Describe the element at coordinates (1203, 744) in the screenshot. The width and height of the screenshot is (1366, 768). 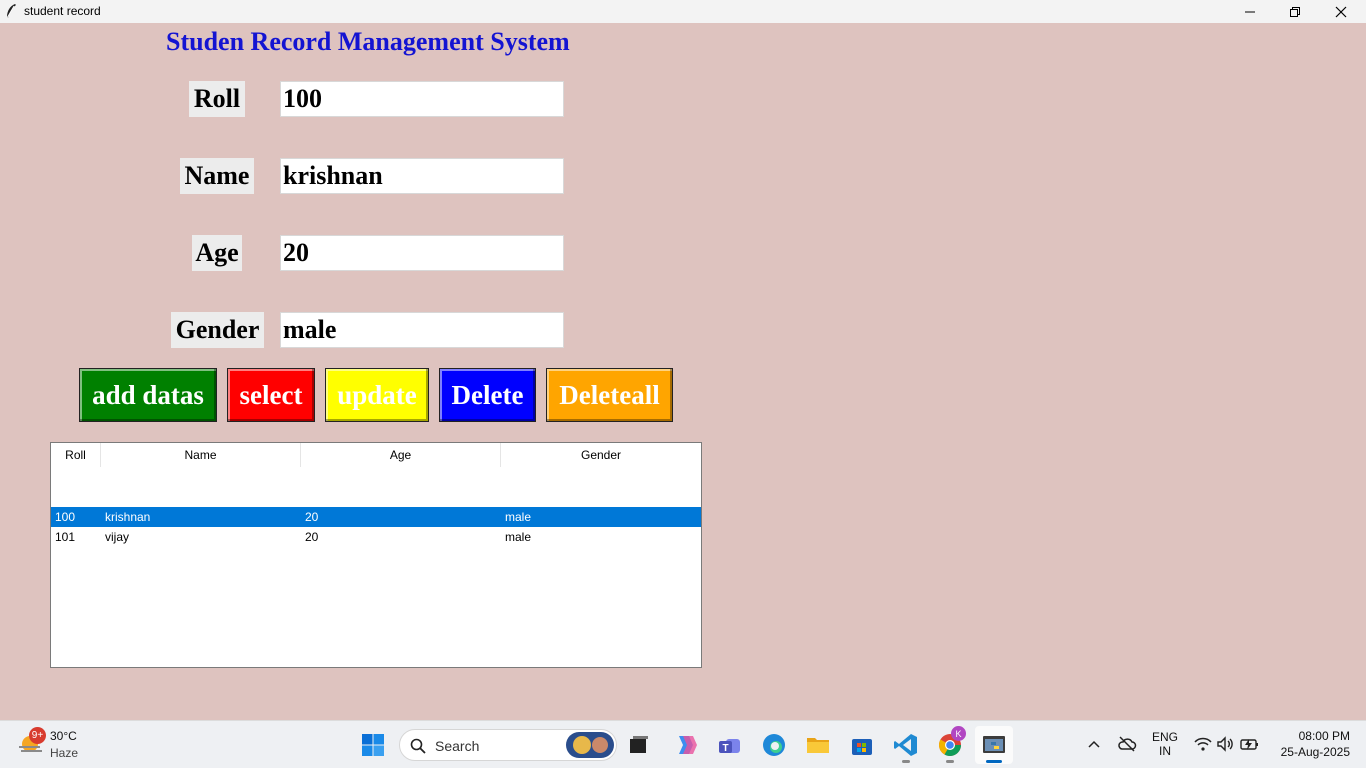
I see `wifi-icon` at that location.